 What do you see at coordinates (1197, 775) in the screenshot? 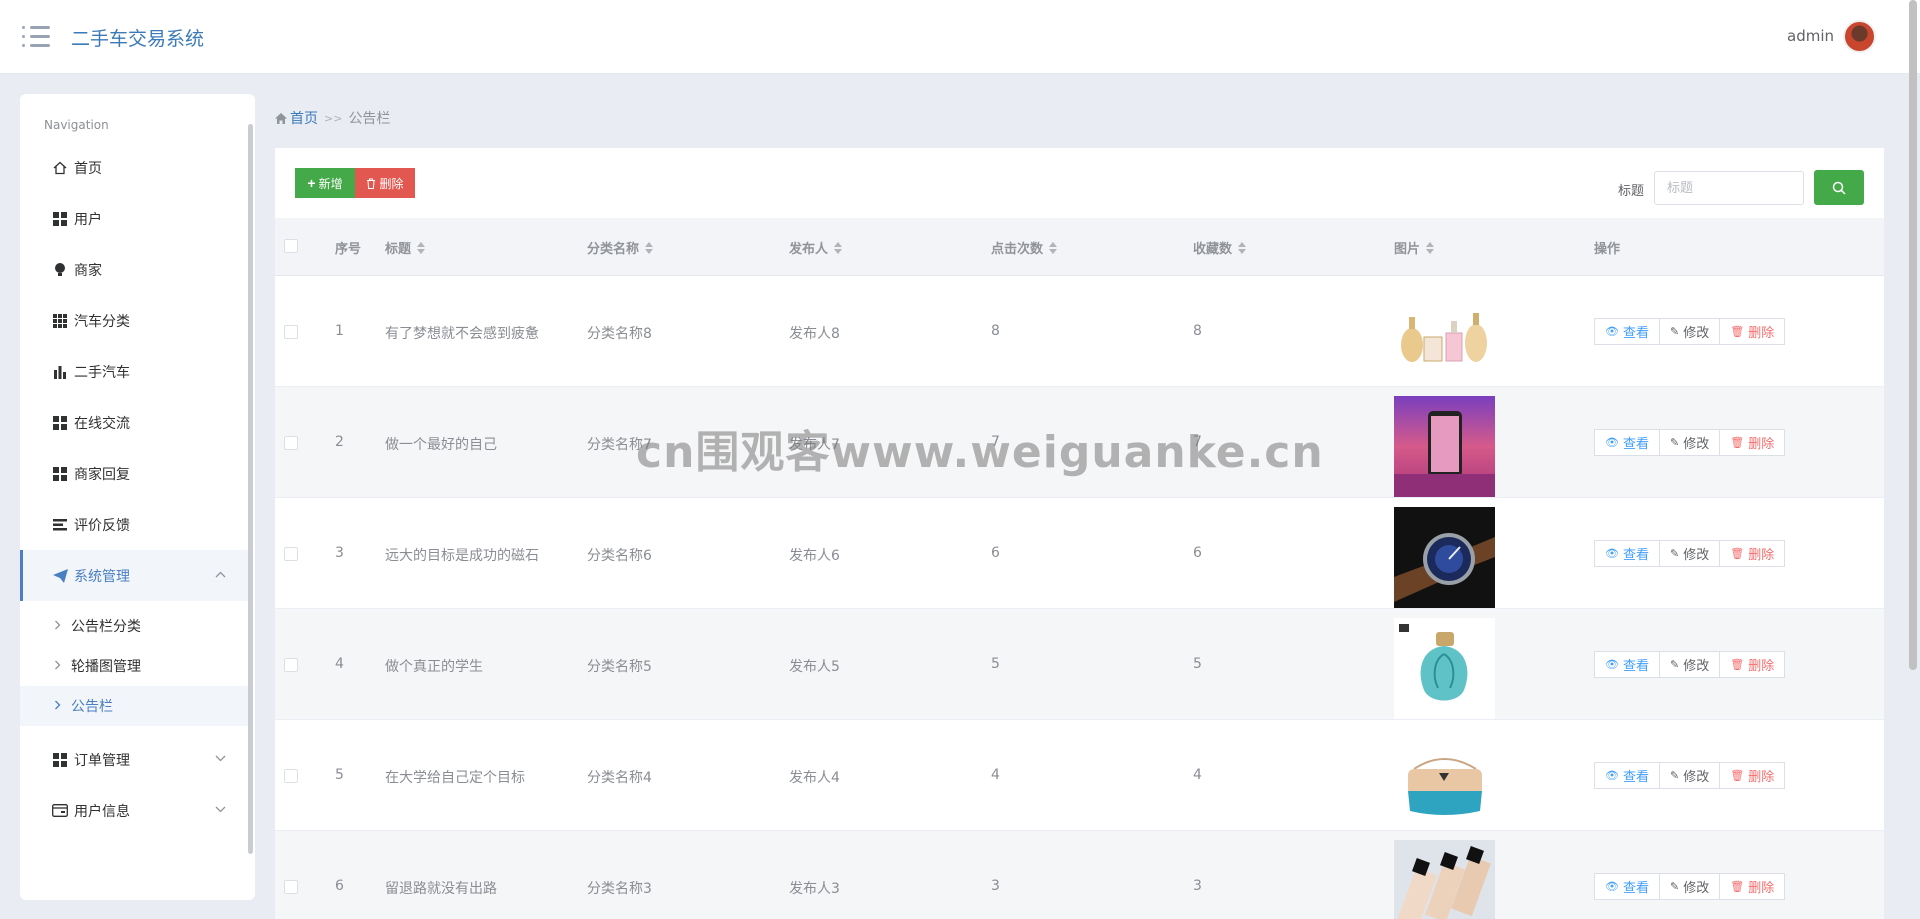
I see `cell-favorites: 4` at bounding box center [1197, 775].